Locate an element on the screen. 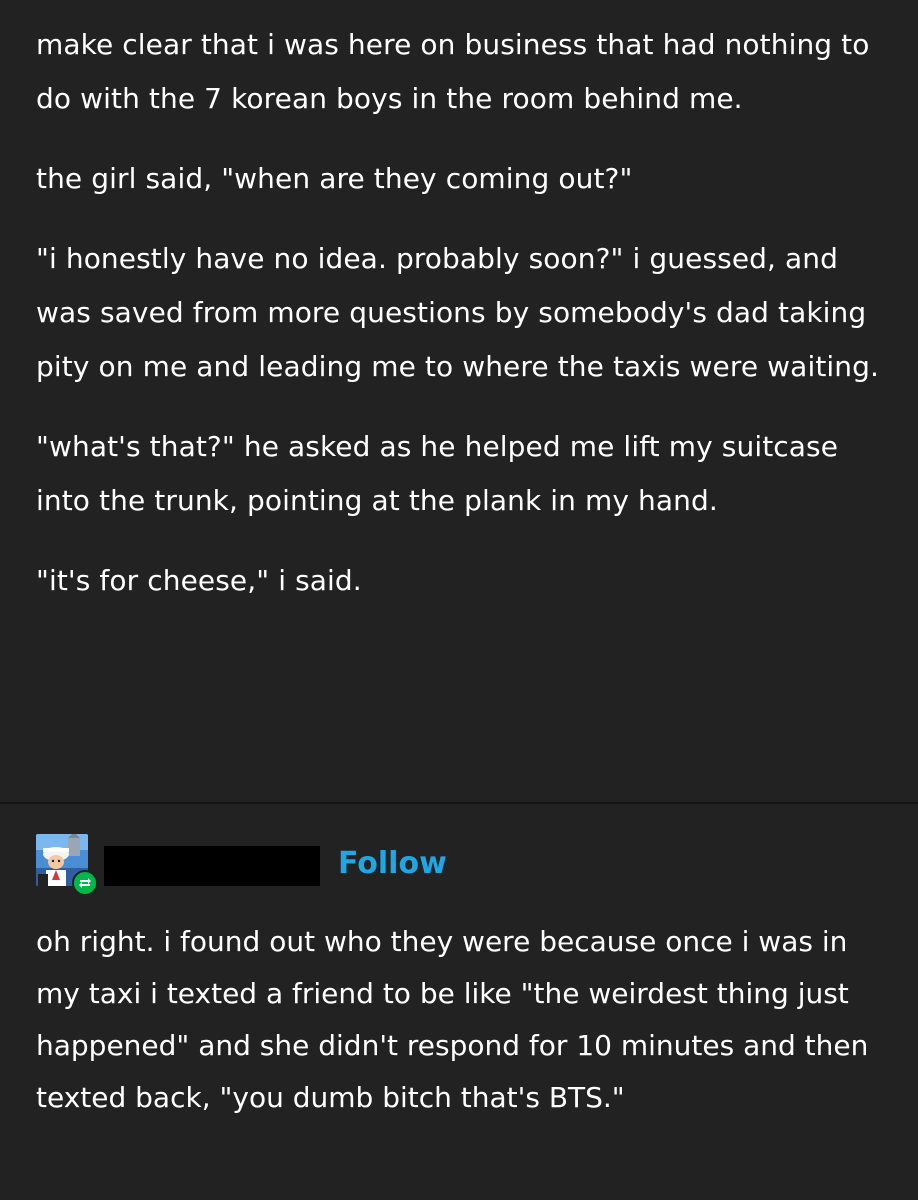  follow-button: Follow is located at coordinates (392, 864).